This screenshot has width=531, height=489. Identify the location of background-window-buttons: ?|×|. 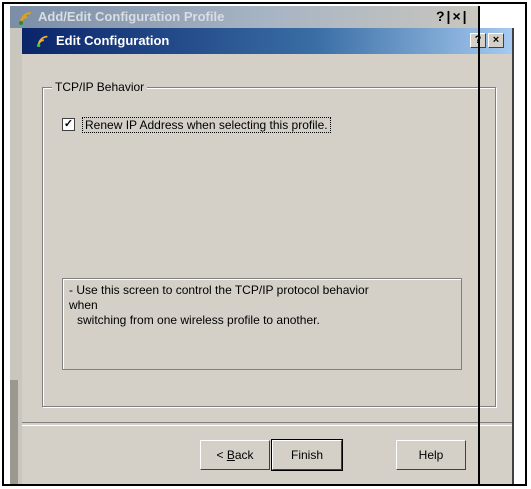
(452, 16).